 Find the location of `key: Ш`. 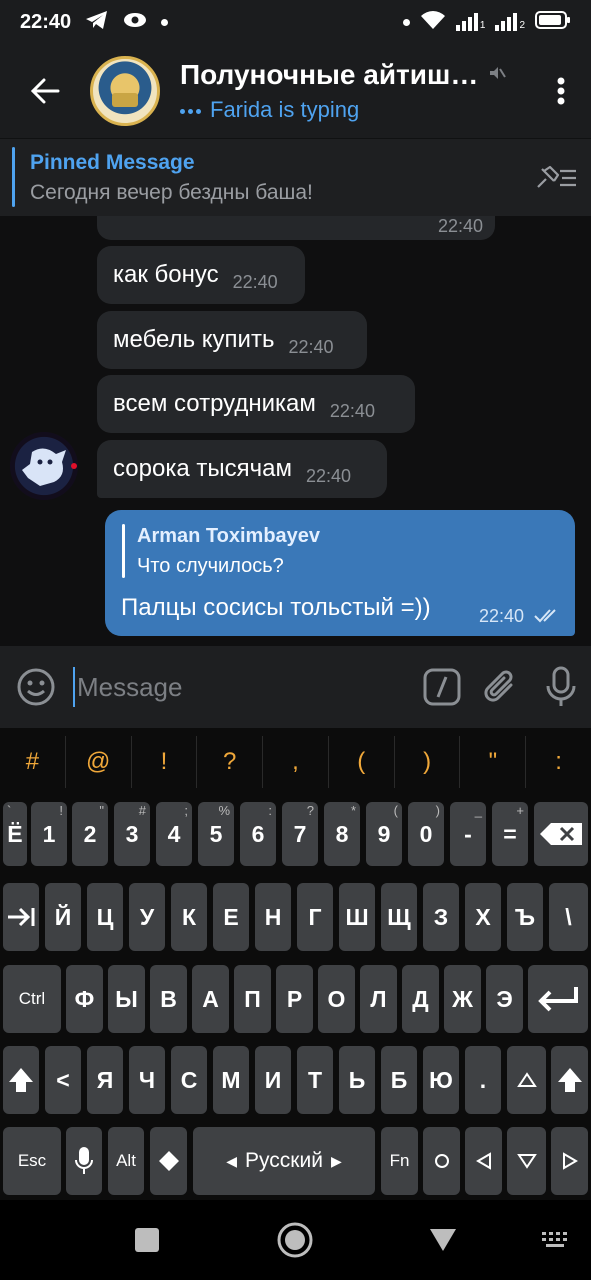

key: Ш is located at coordinates (357, 917).